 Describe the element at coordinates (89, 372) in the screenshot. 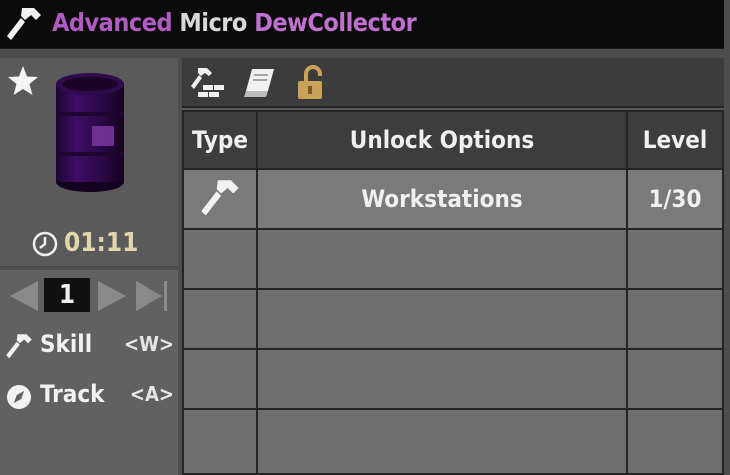

I see `item-info-panel: 1 Skill <W> Track <A>` at that location.